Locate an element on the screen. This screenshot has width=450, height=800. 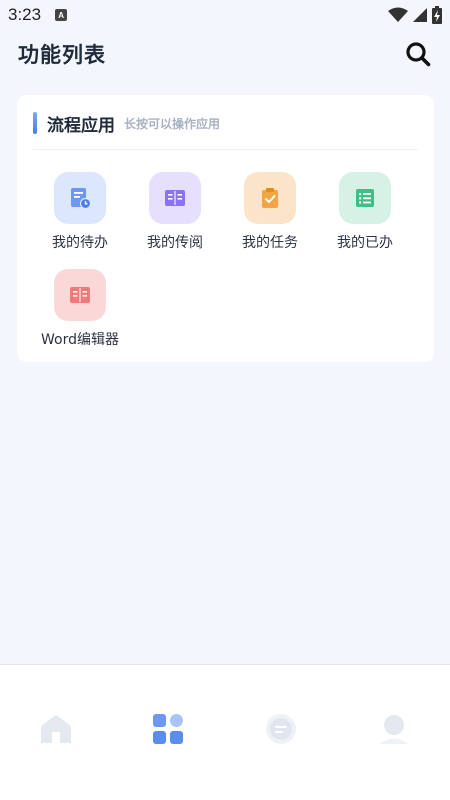
card-divider is located at coordinates (225, 149).